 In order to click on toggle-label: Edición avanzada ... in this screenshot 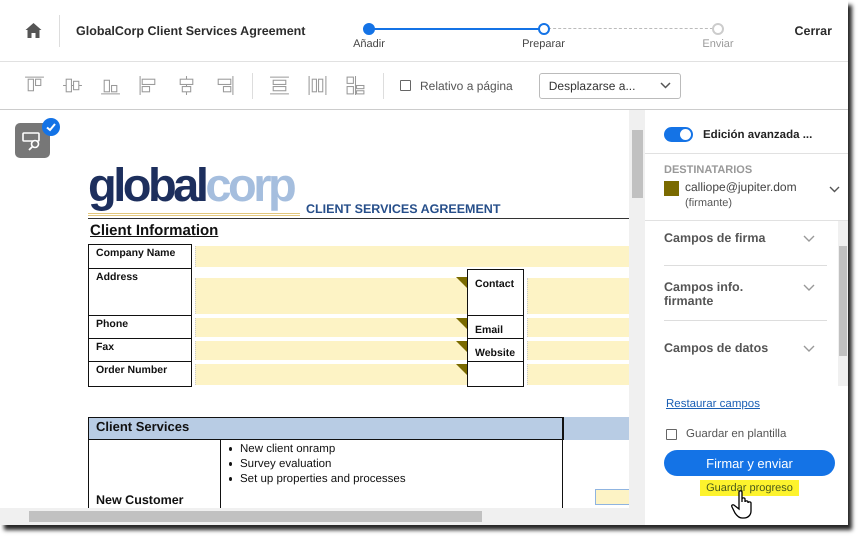, I will do `click(757, 134)`.